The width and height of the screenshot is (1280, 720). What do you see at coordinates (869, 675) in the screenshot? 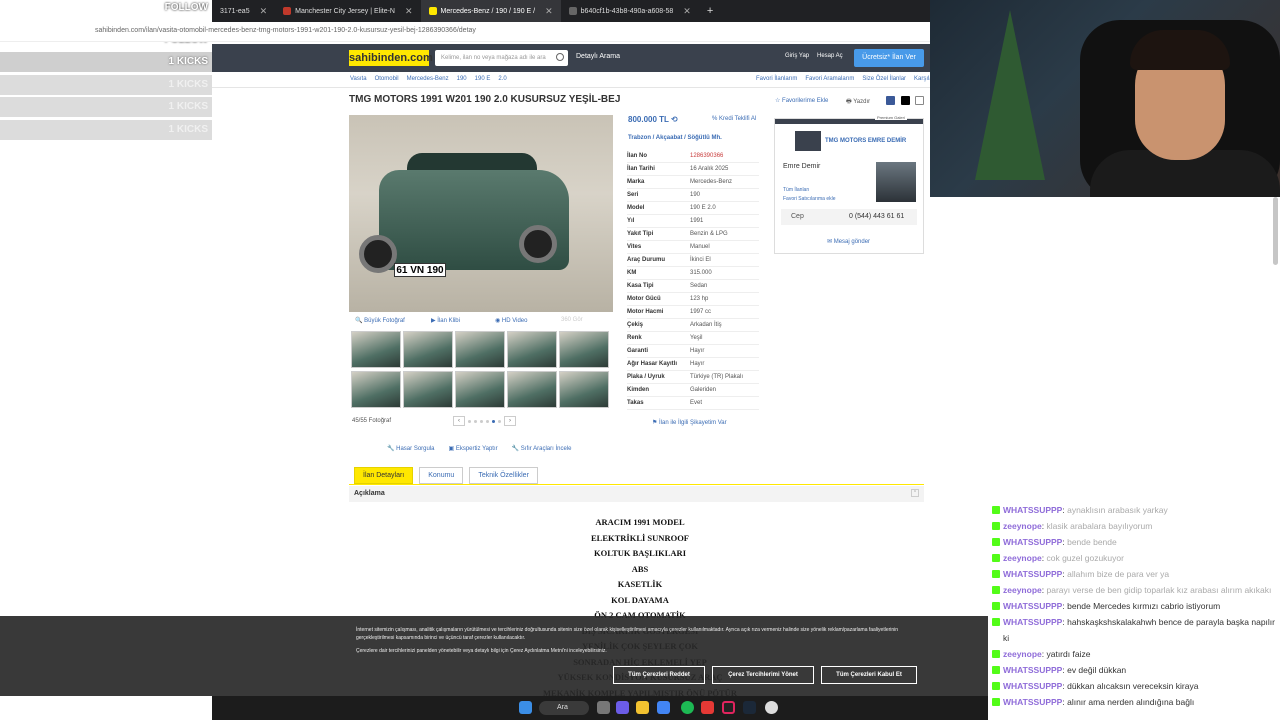
I see `accept-cookies-button: Tüm Çerezleri Kabul Et` at bounding box center [869, 675].